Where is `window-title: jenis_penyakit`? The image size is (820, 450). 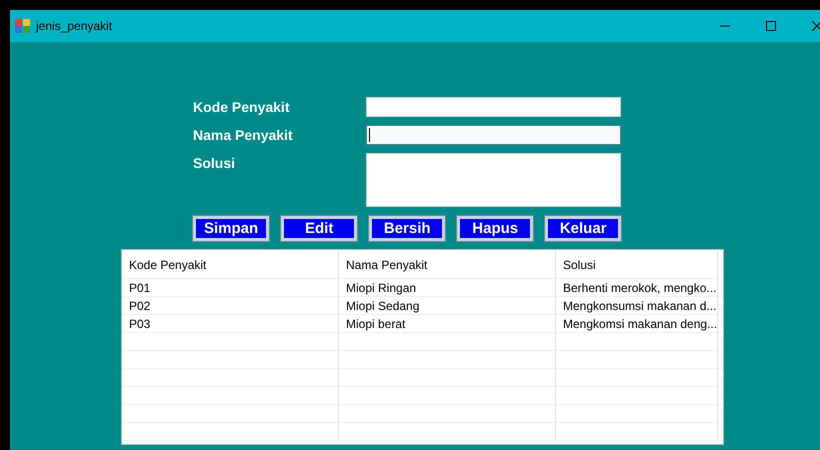
window-title: jenis_penyakit is located at coordinates (75, 26).